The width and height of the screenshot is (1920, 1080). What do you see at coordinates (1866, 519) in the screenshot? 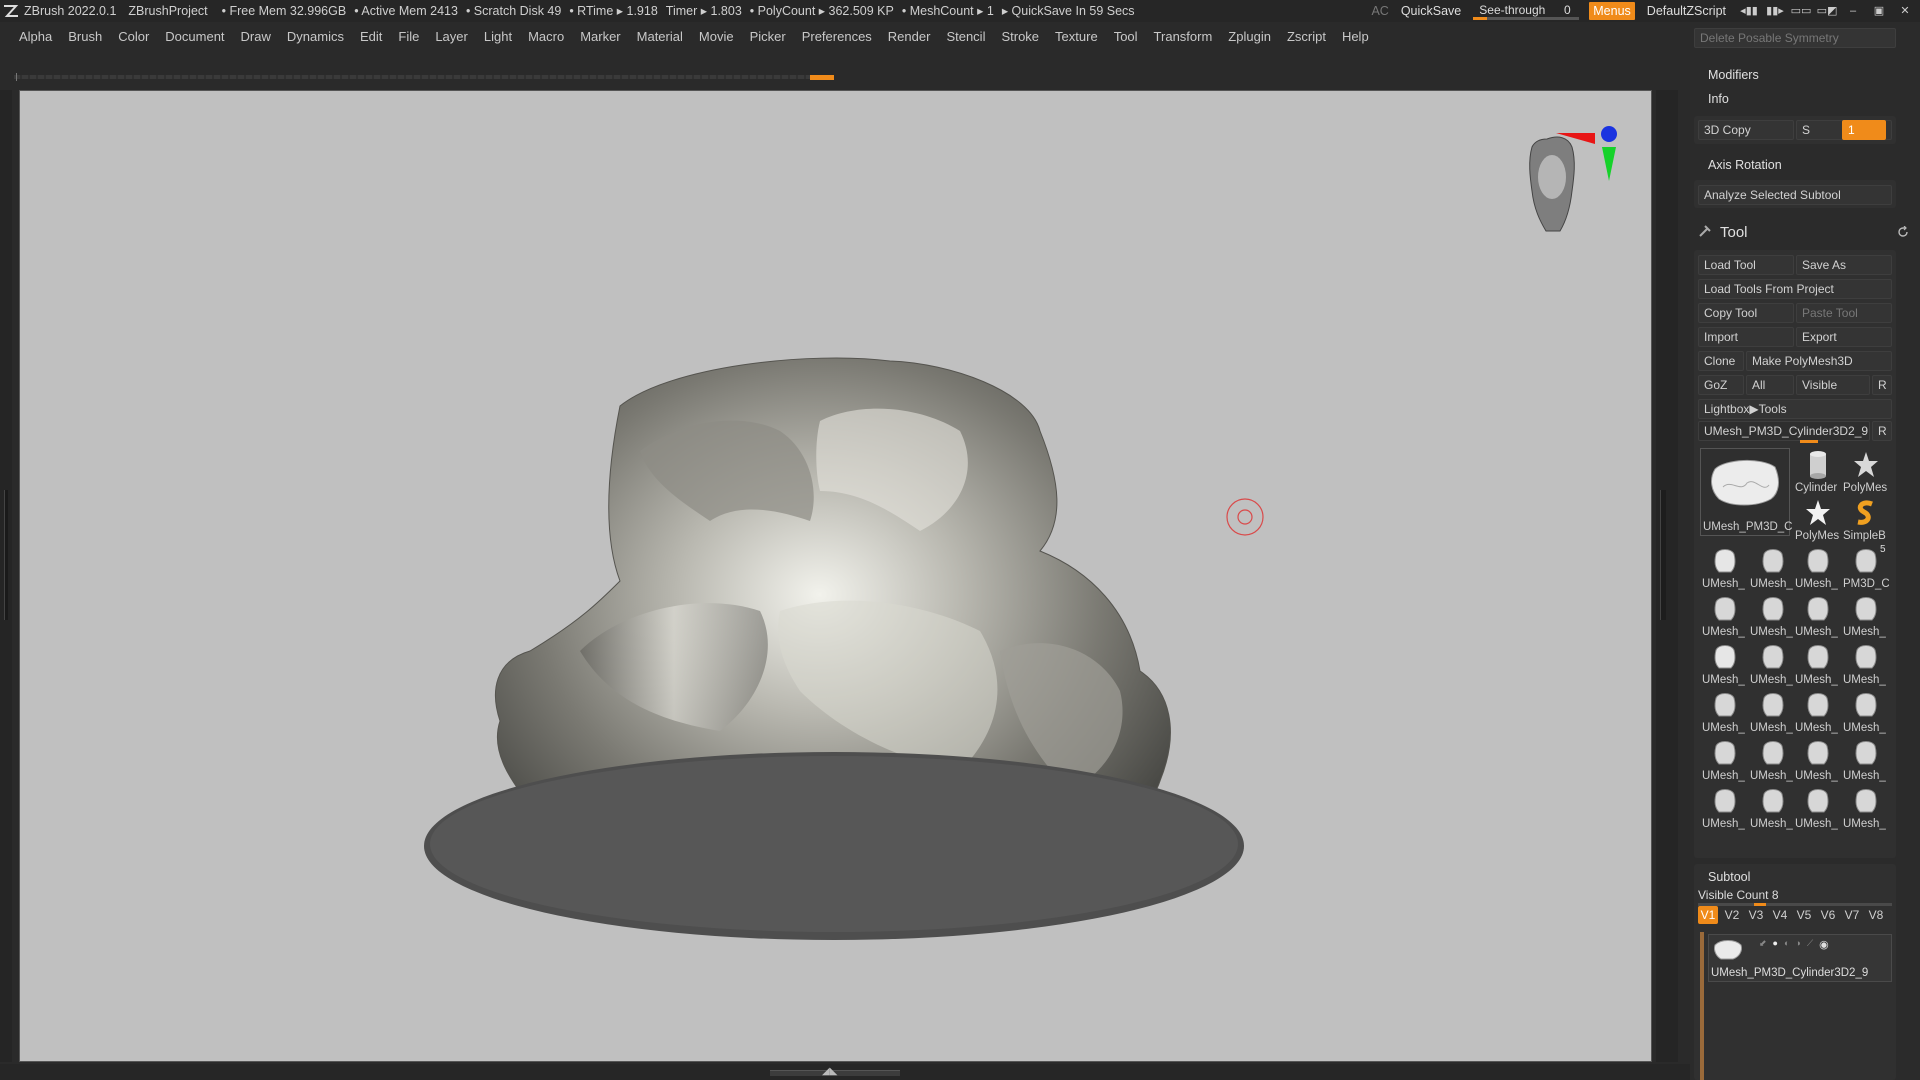
I see `tool-thumb-simplebrush: SimpleB` at bounding box center [1866, 519].